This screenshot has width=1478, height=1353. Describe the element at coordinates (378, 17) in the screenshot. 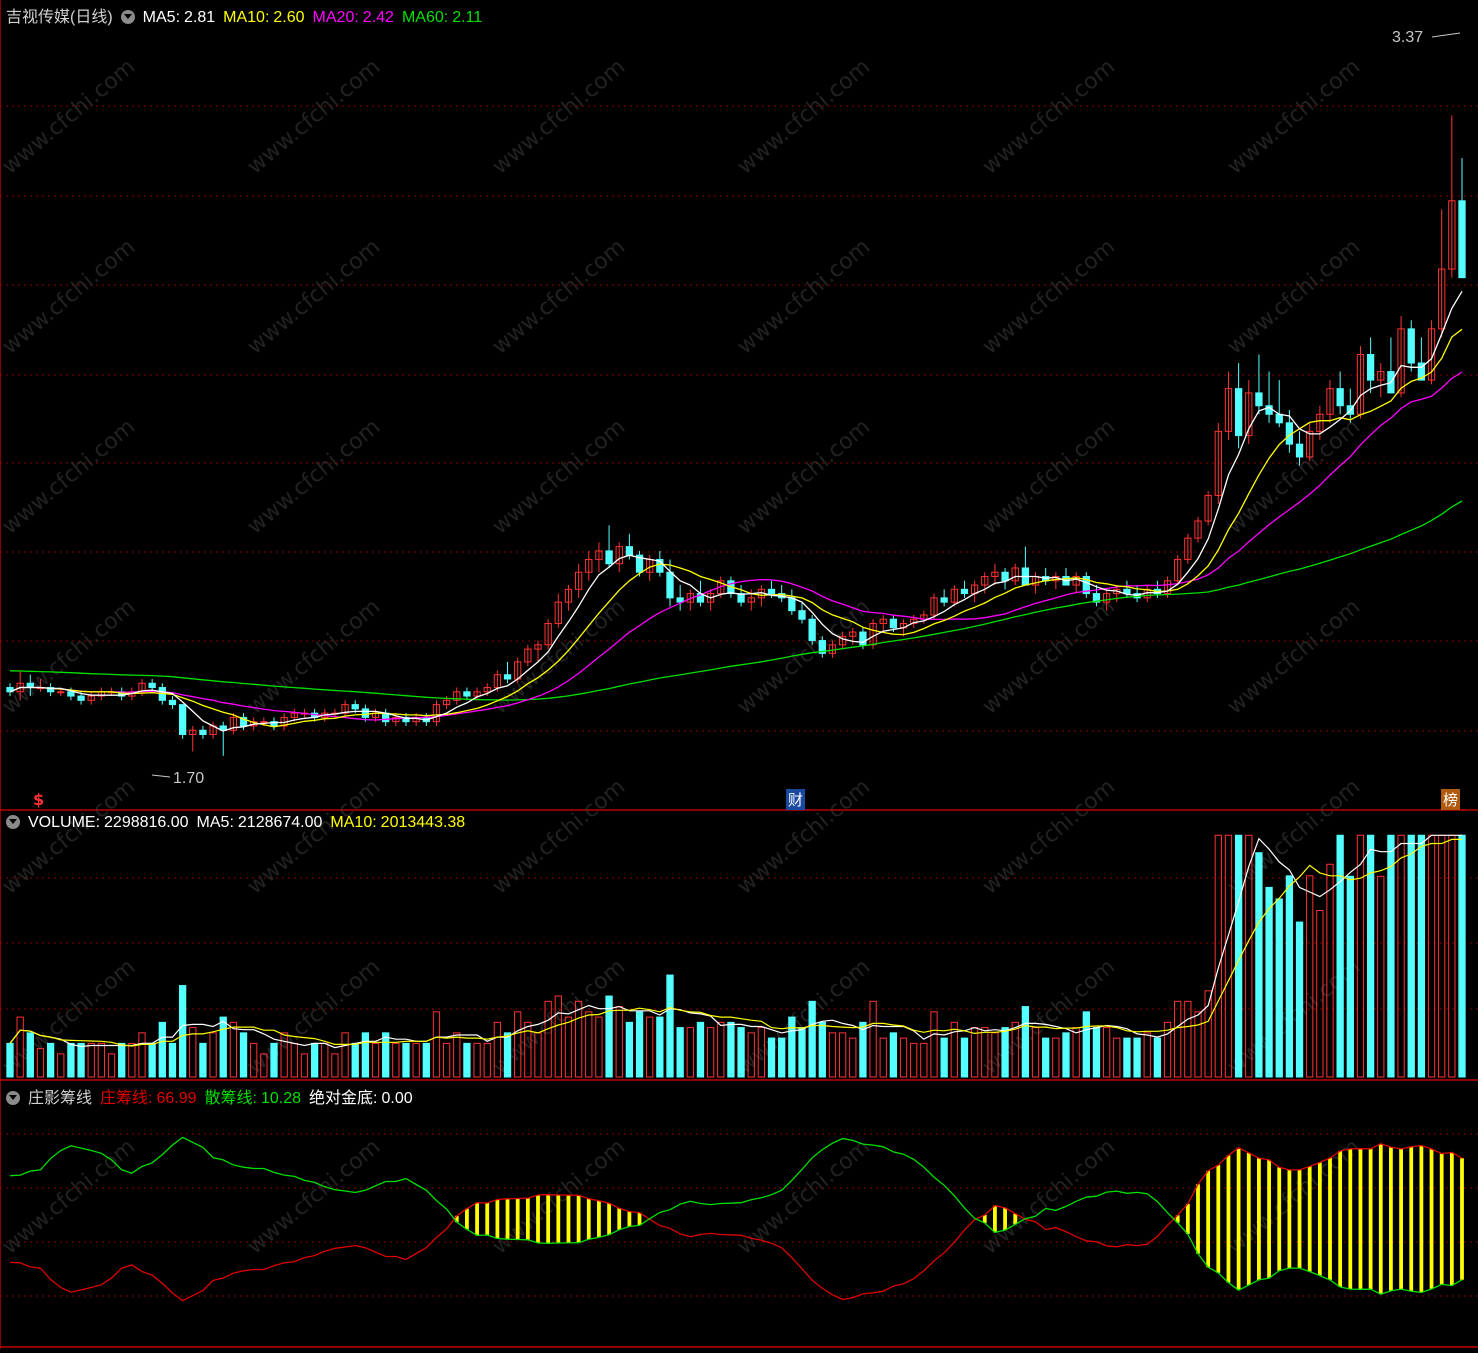

I see `ma20-value: 2.42` at that location.